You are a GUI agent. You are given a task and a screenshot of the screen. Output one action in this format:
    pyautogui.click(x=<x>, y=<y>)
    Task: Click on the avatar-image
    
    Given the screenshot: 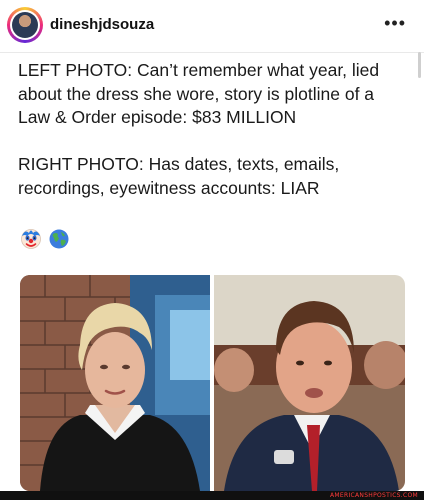 What is the action you would take?
    pyautogui.click(x=25, y=25)
    